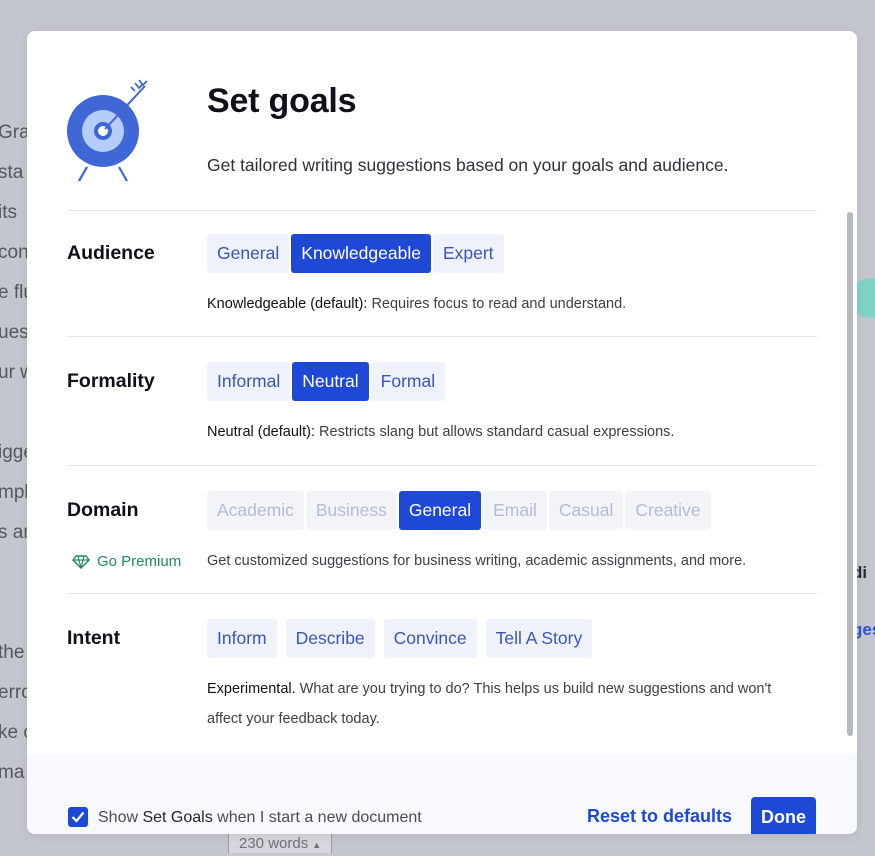 The height and width of the screenshot is (856, 875). I want to click on done-button: Done, so click(783, 815).